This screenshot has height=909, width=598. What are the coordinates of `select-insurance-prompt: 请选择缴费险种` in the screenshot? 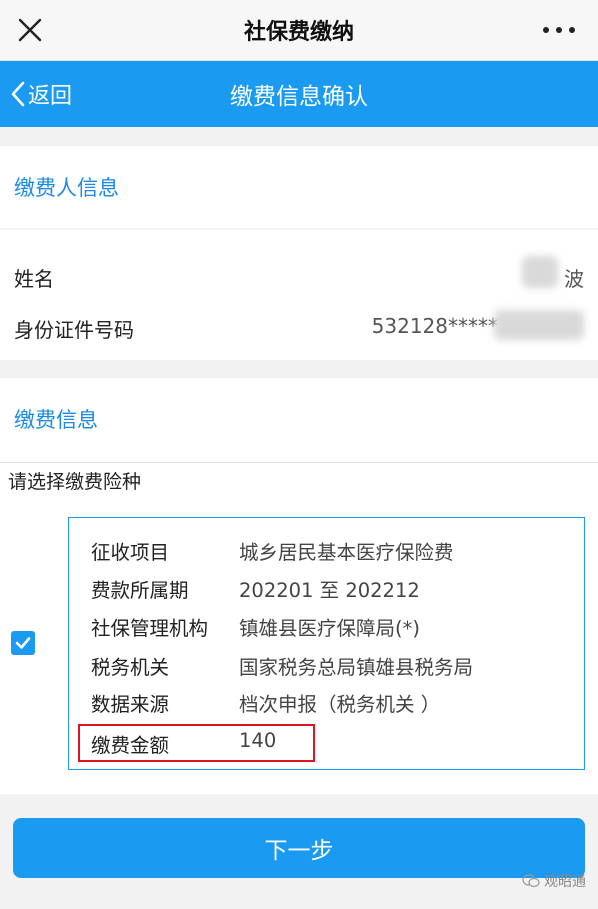 It's located at (75, 482).